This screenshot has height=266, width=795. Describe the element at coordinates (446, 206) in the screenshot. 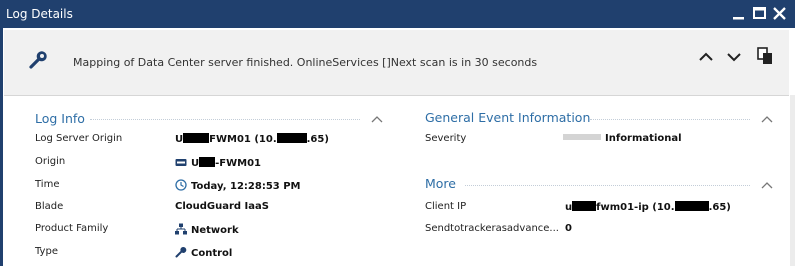

I see `client-ip-label: Client IP` at that location.